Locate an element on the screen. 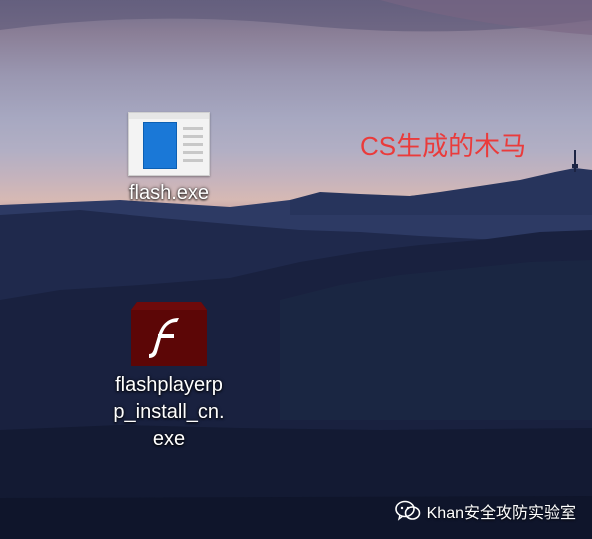  icon-label-line-2: p_install_cn. is located at coordinates (169, 412).